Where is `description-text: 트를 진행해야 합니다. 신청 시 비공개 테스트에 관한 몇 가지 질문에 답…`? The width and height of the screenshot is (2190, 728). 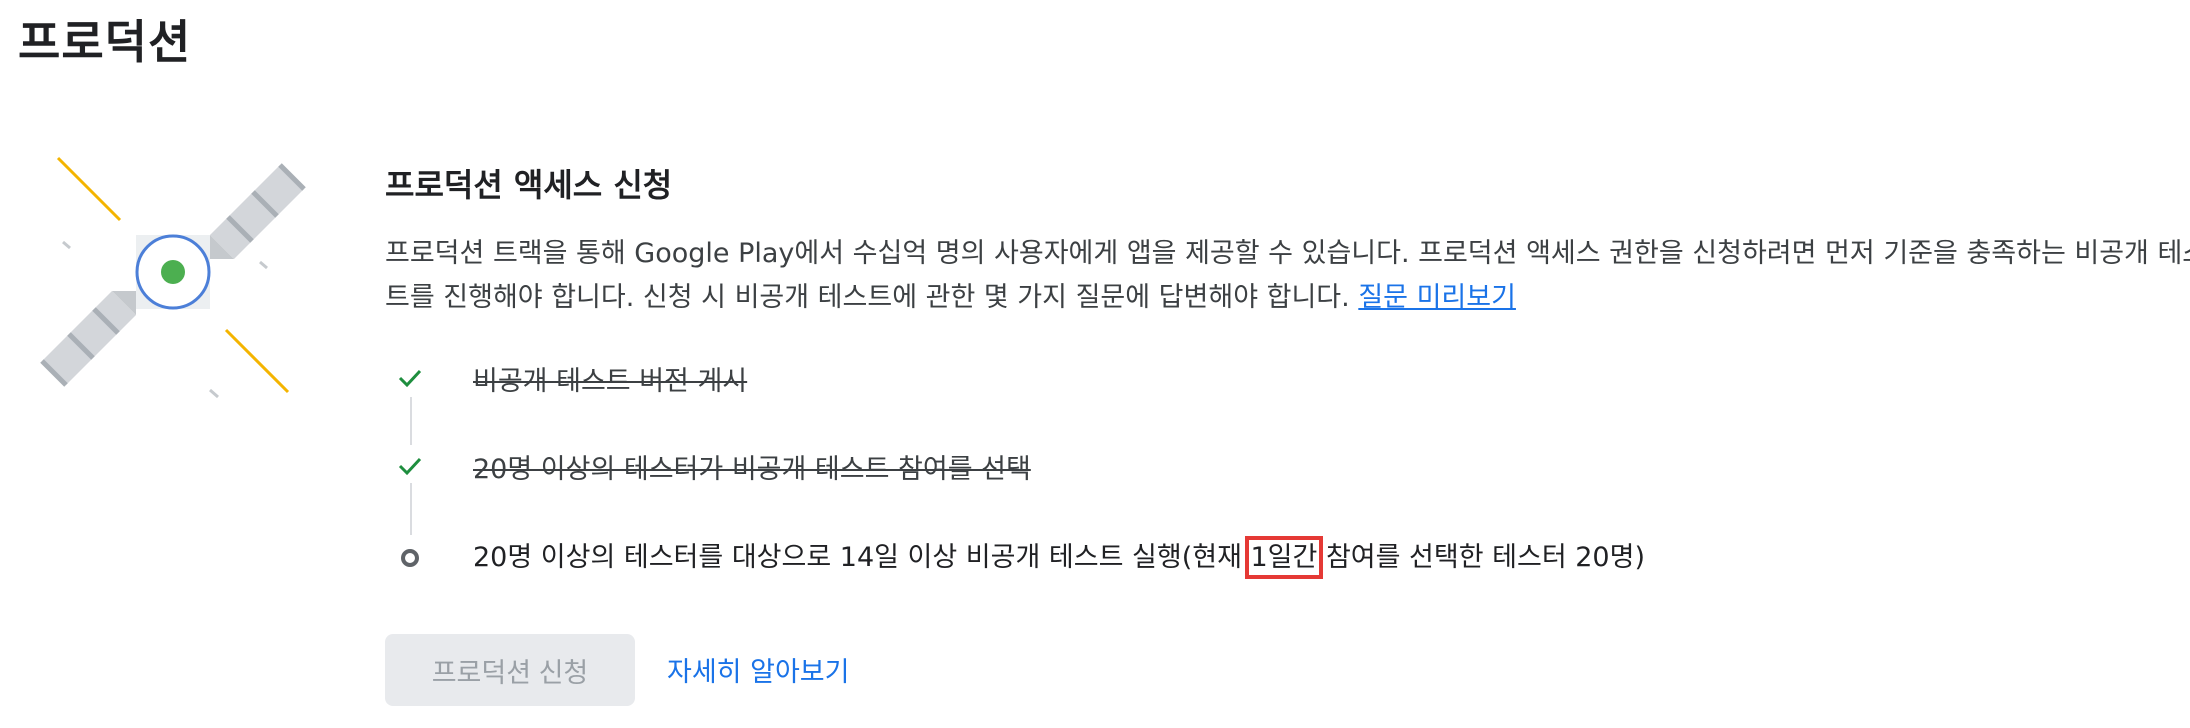 description-text: 트를 진행해야 합니다. 신청 시 비공개 테스트에 관한 몇 가지 질문에 답… is located at coordinates (867, 297).